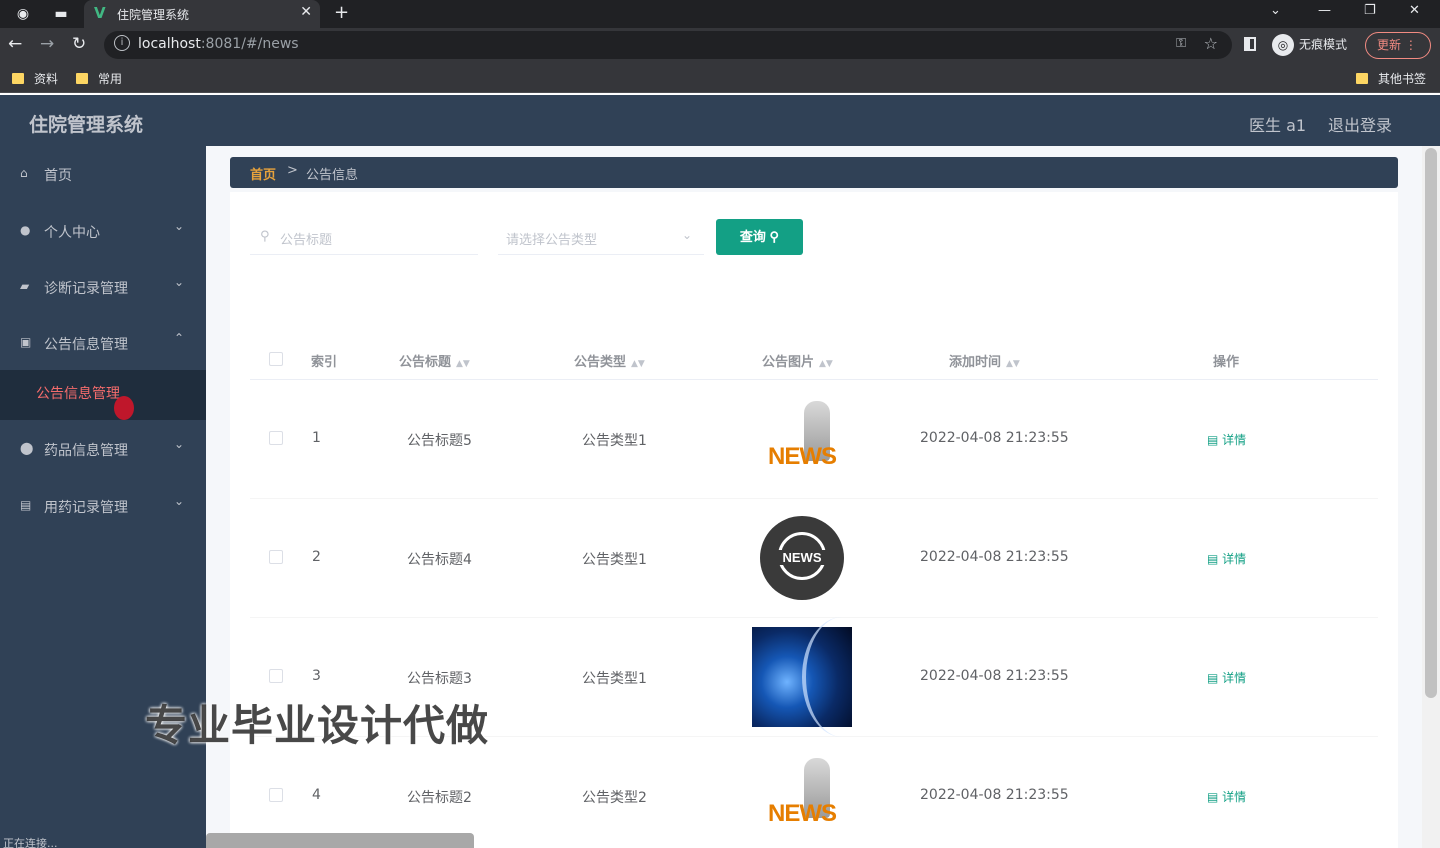  I want to click on menu-label: 药品信息管理, so click(86, 451).